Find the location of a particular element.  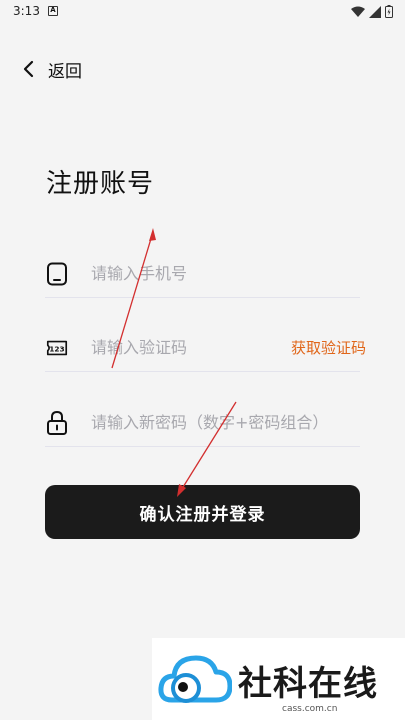

get-code-button: 获取验证码 is located at coordinates (328, 347).